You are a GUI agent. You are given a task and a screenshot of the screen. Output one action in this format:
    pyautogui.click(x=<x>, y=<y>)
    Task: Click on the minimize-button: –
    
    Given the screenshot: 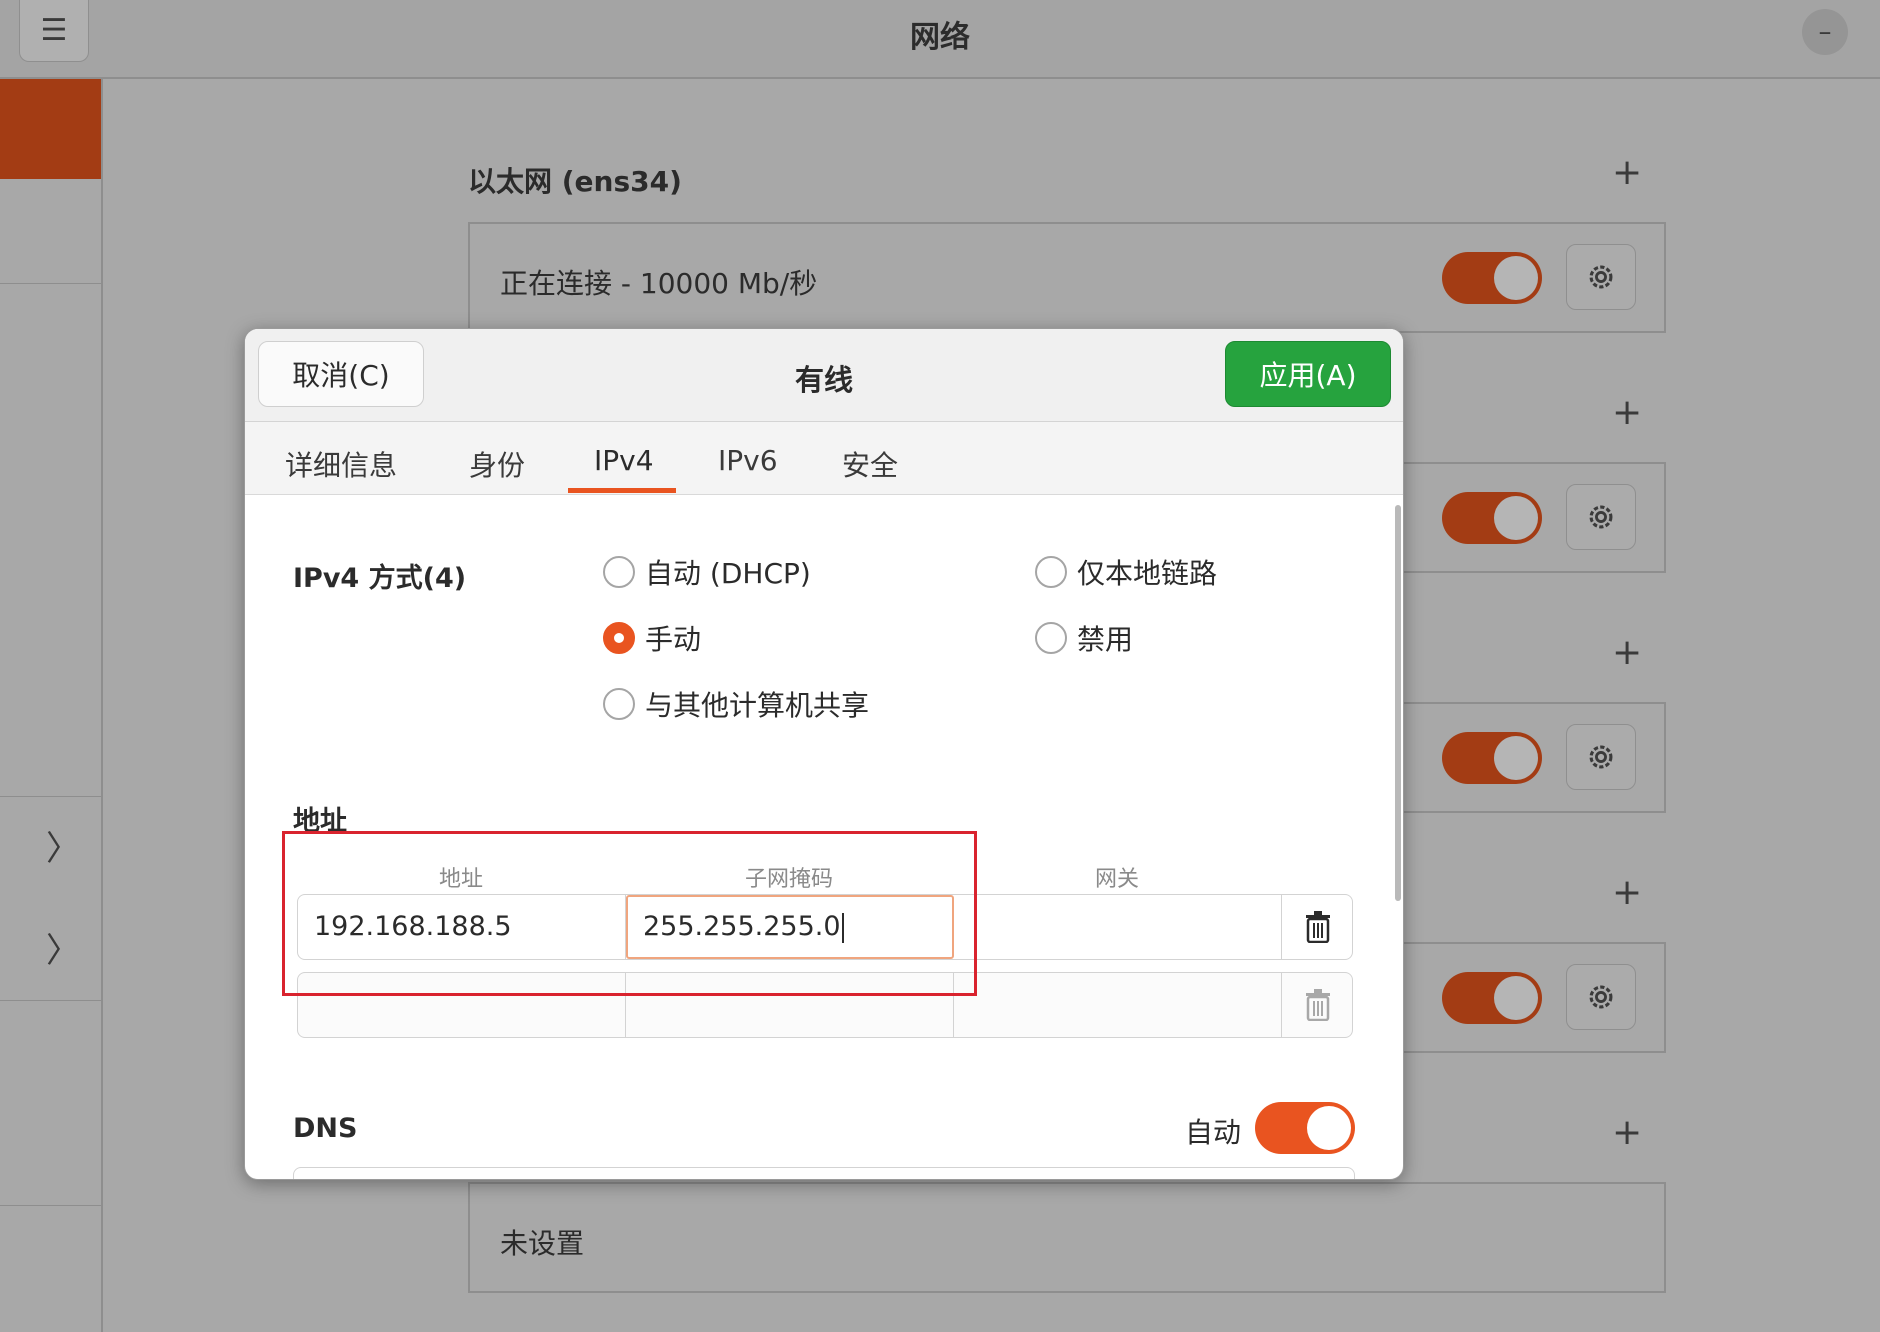 What is the action you would take?
    pyautogui.click(x=1825, y=32)
    